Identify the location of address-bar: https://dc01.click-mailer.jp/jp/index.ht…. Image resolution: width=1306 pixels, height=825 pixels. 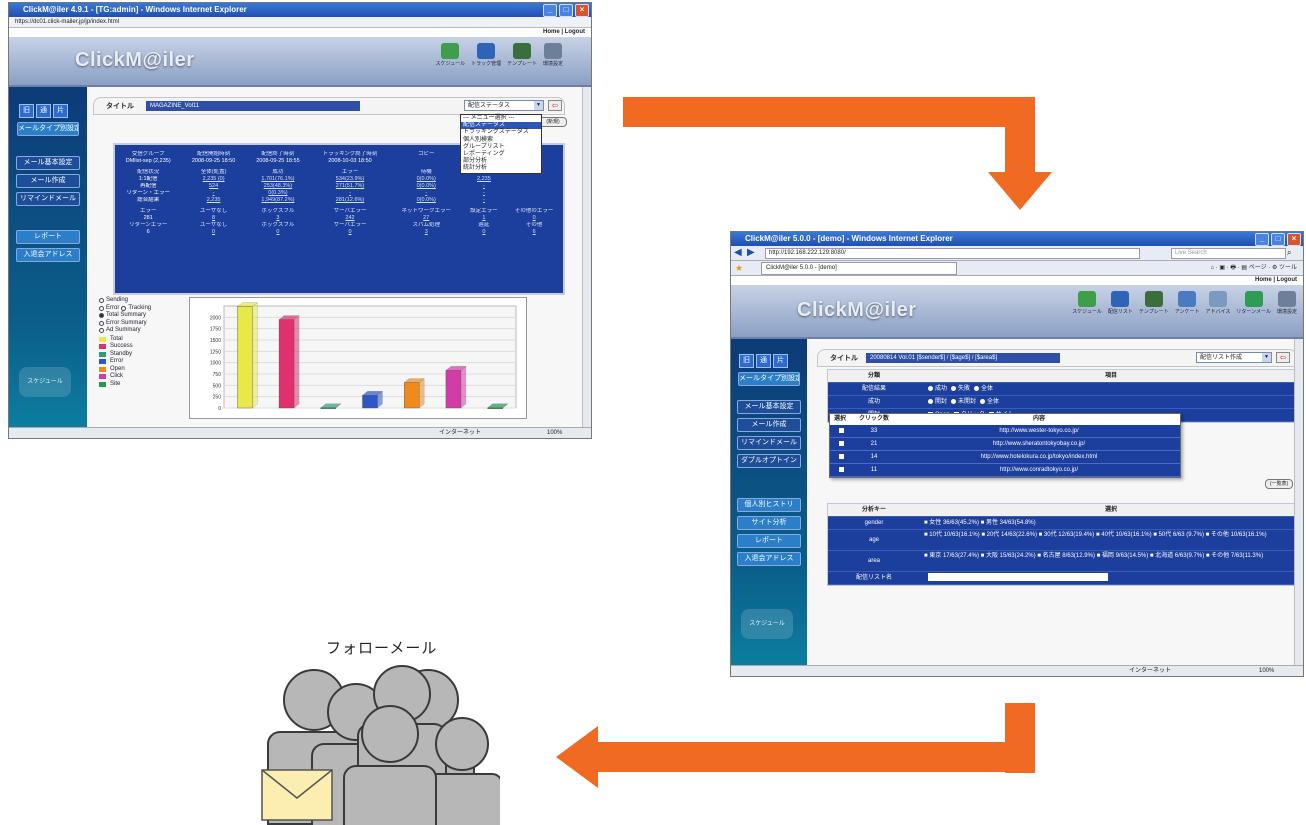
(300, 22).